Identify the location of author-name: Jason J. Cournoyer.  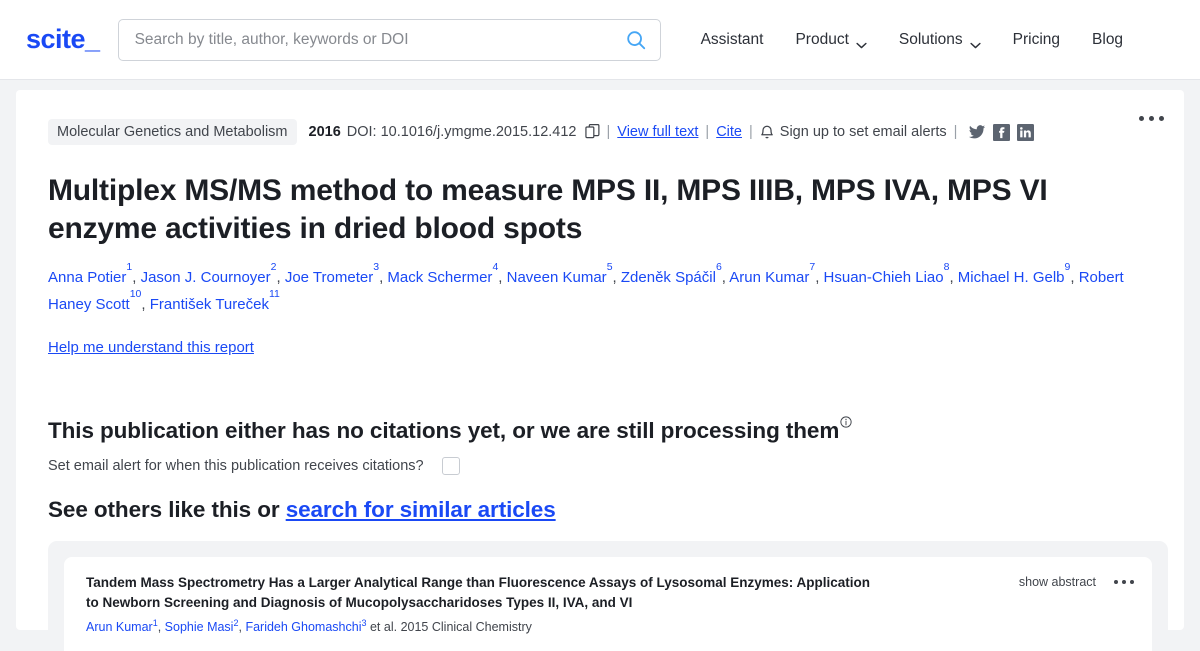
(205, 277).